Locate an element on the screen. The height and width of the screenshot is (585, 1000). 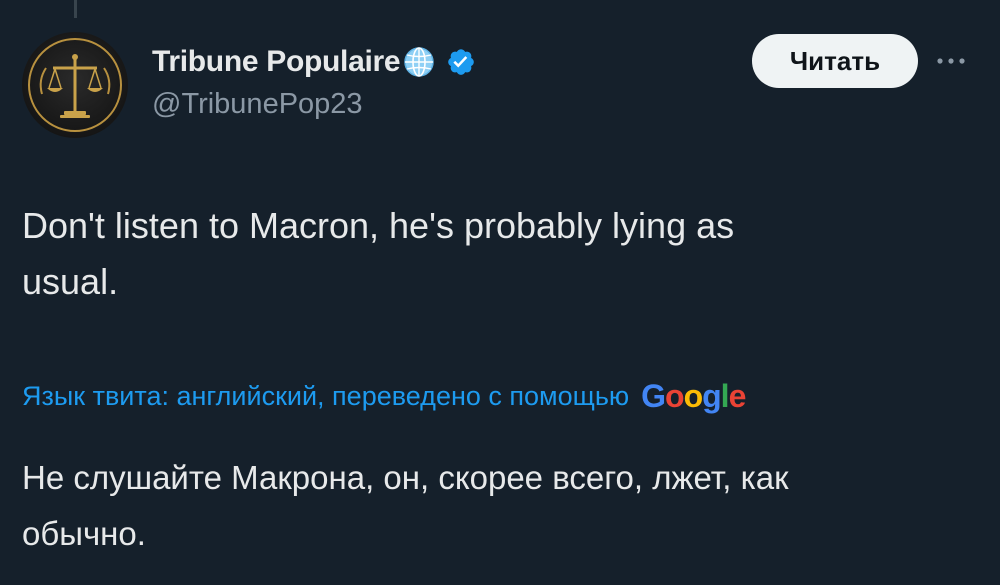
more-options-button is located at coordinates (951, 61).